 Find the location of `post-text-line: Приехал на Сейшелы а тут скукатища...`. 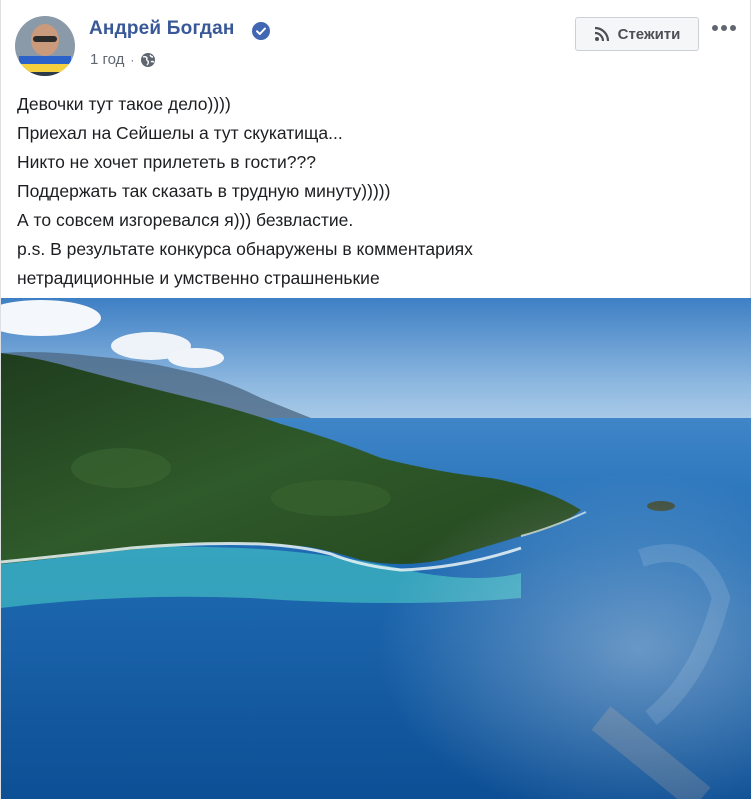

post-text-line: Приехал на Сейшелы а тут скукатища... is located at coordinates (180, 133).